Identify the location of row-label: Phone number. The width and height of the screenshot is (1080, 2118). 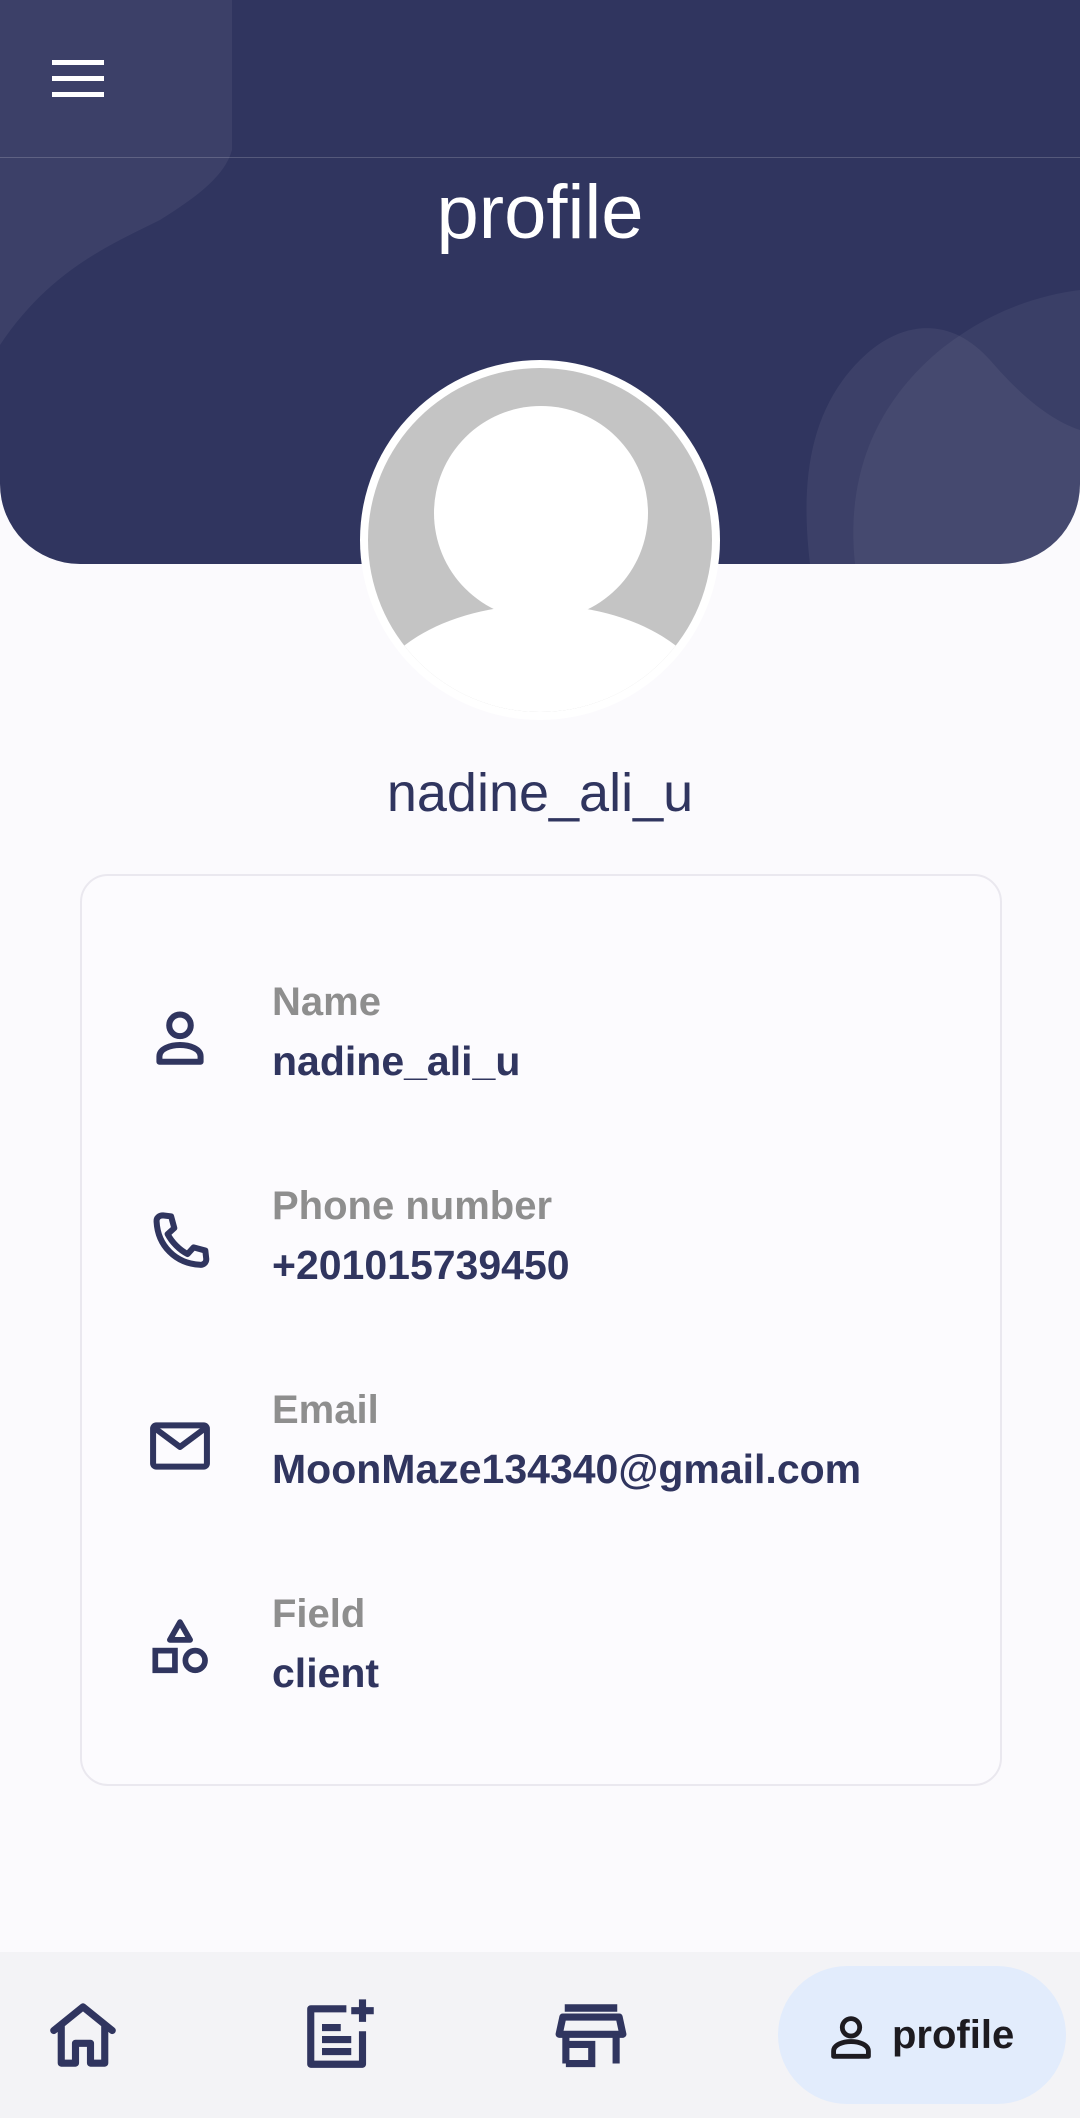
(412, 1206).